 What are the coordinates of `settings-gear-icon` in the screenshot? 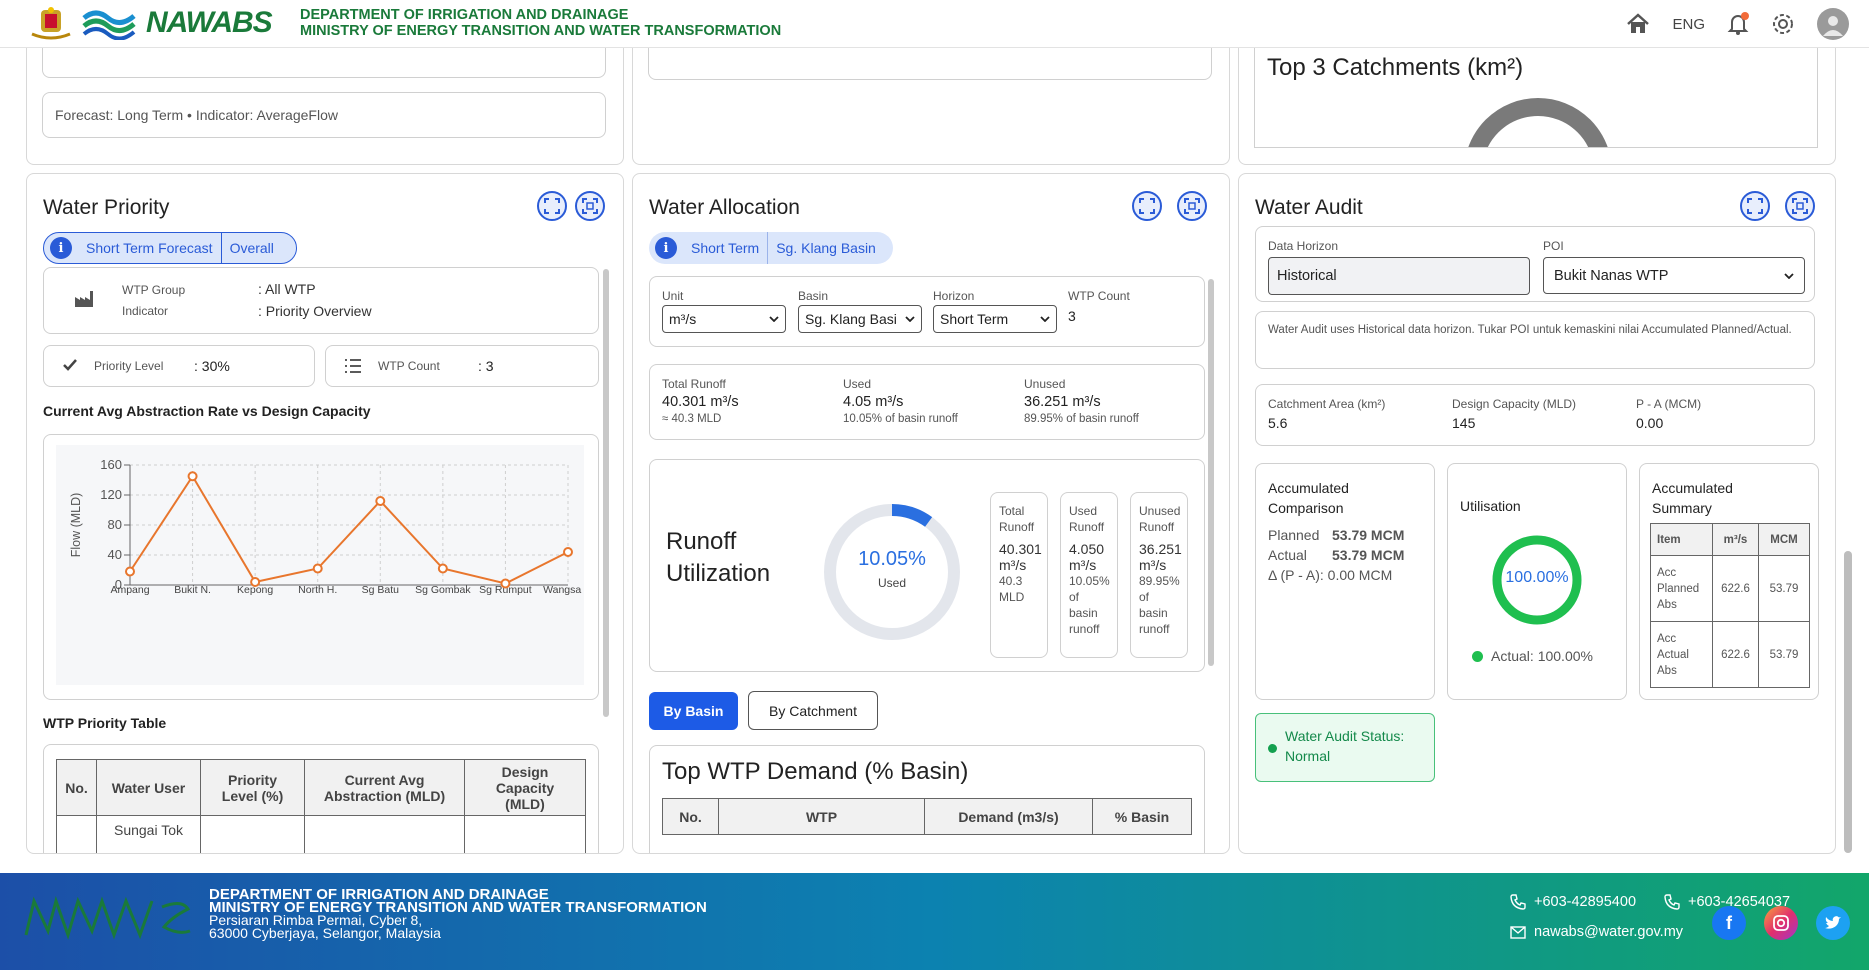 It's located at (1783, 24).